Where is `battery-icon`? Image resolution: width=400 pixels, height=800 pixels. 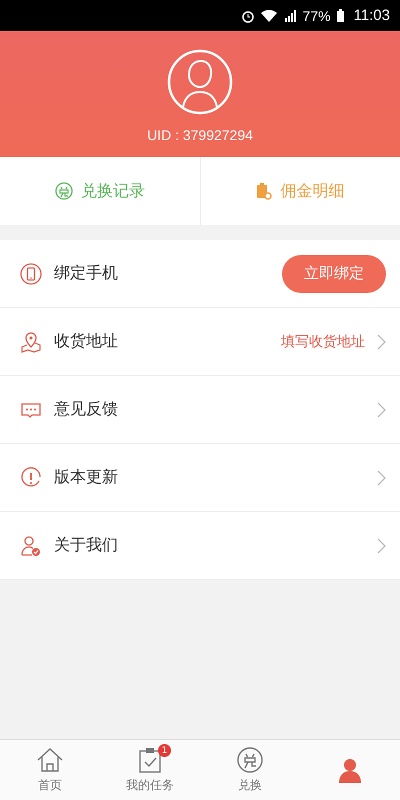 battery-icon is located at coordinates (340, 15).